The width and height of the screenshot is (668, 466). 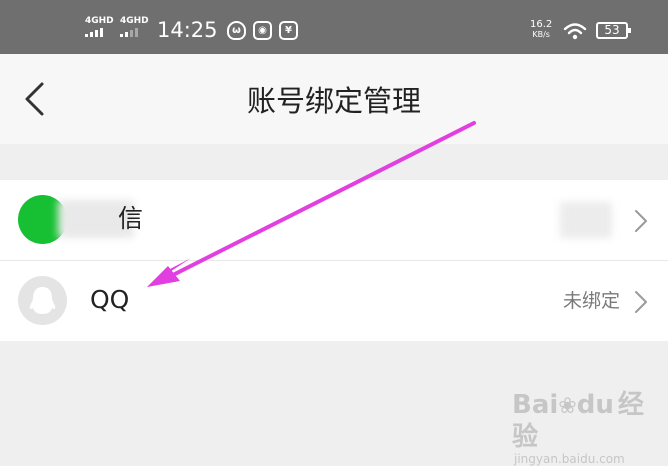 I want to click on watermark-url: jingyan.baidu.com, so click(x=569, y=459).